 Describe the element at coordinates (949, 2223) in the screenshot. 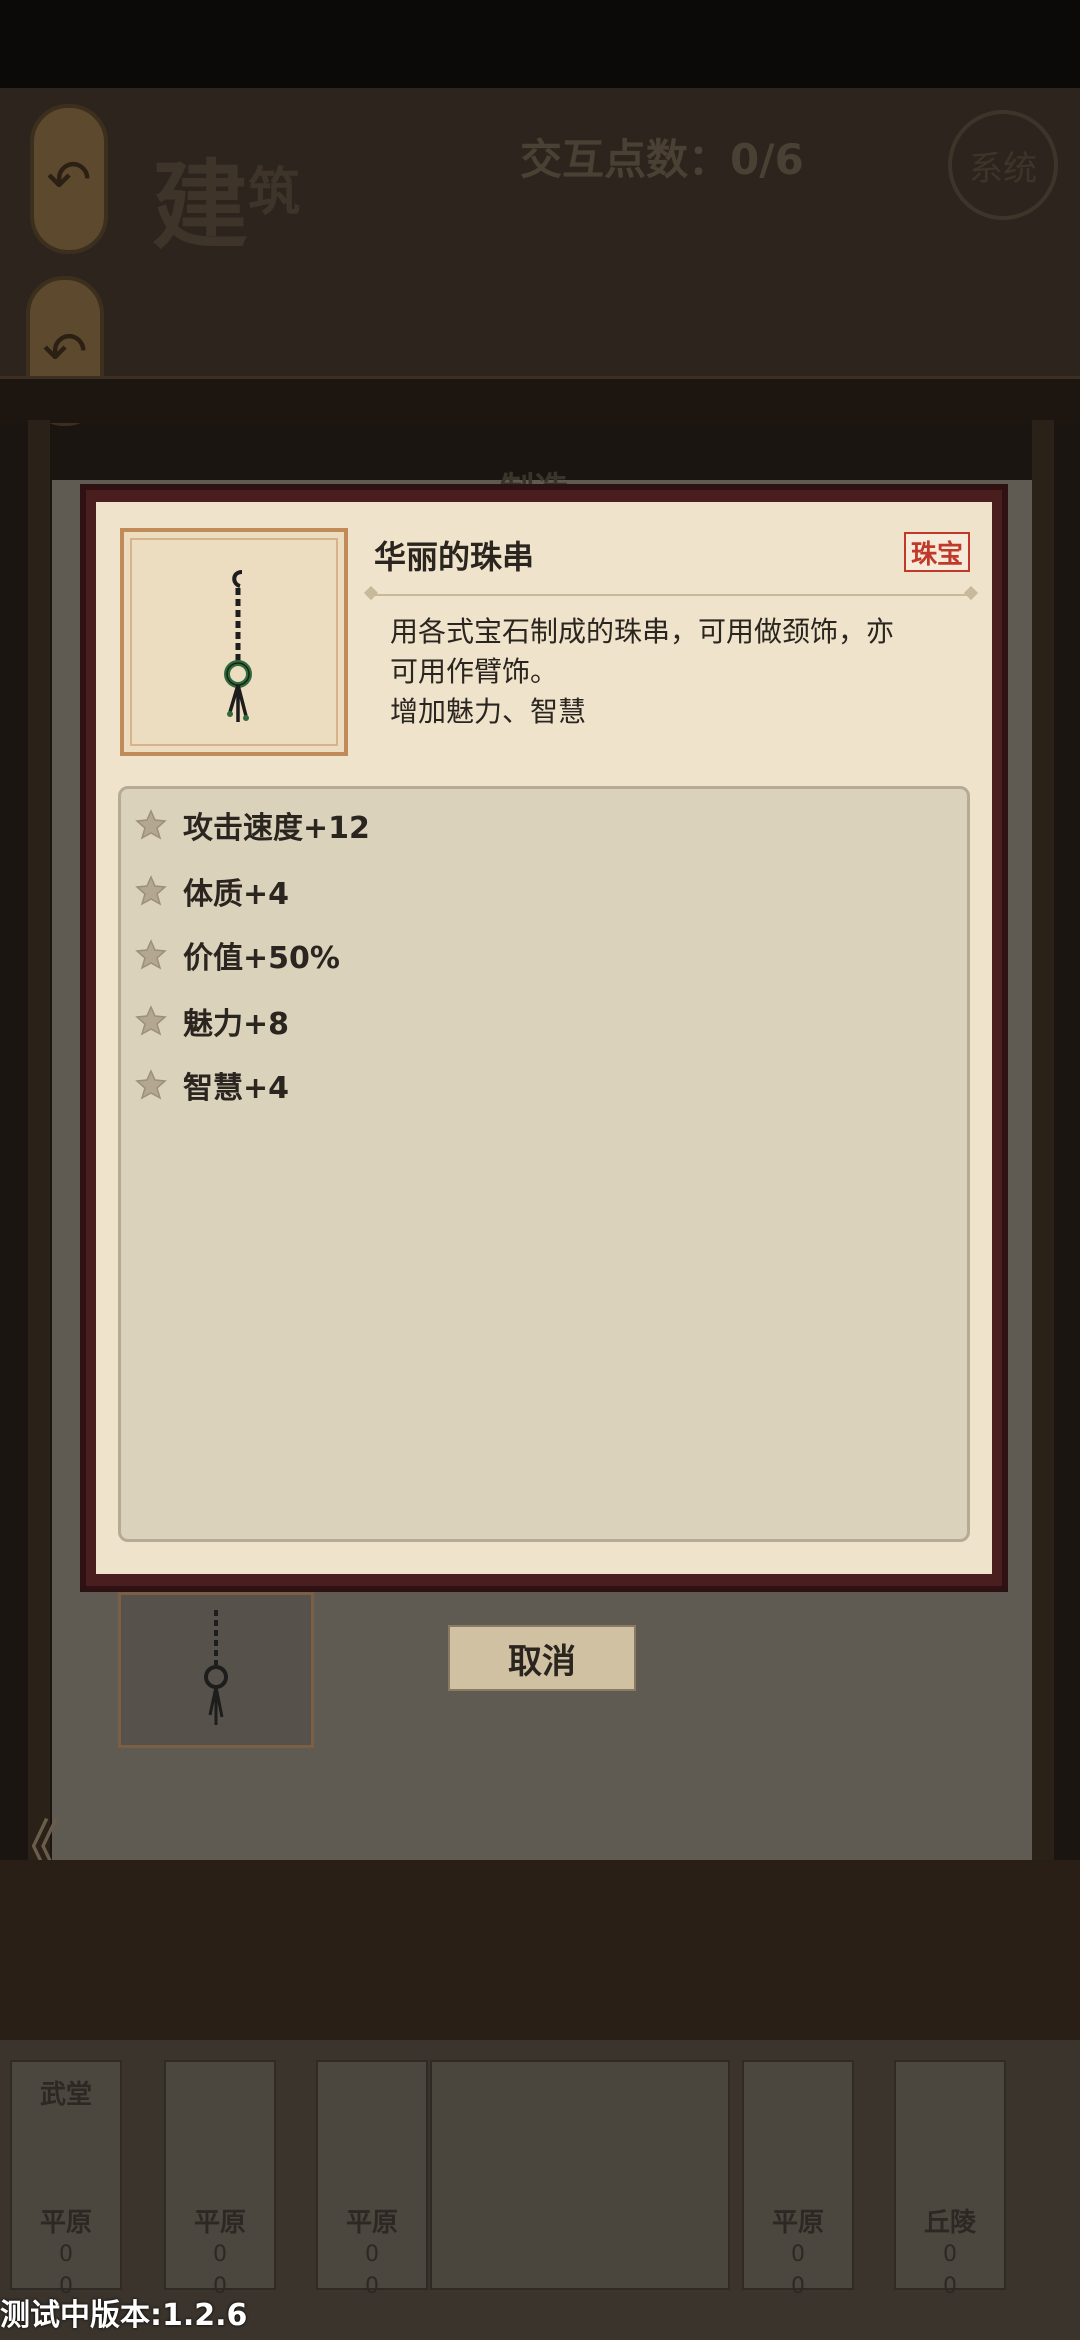

I see `terrain-label: 丘陵` at that location.